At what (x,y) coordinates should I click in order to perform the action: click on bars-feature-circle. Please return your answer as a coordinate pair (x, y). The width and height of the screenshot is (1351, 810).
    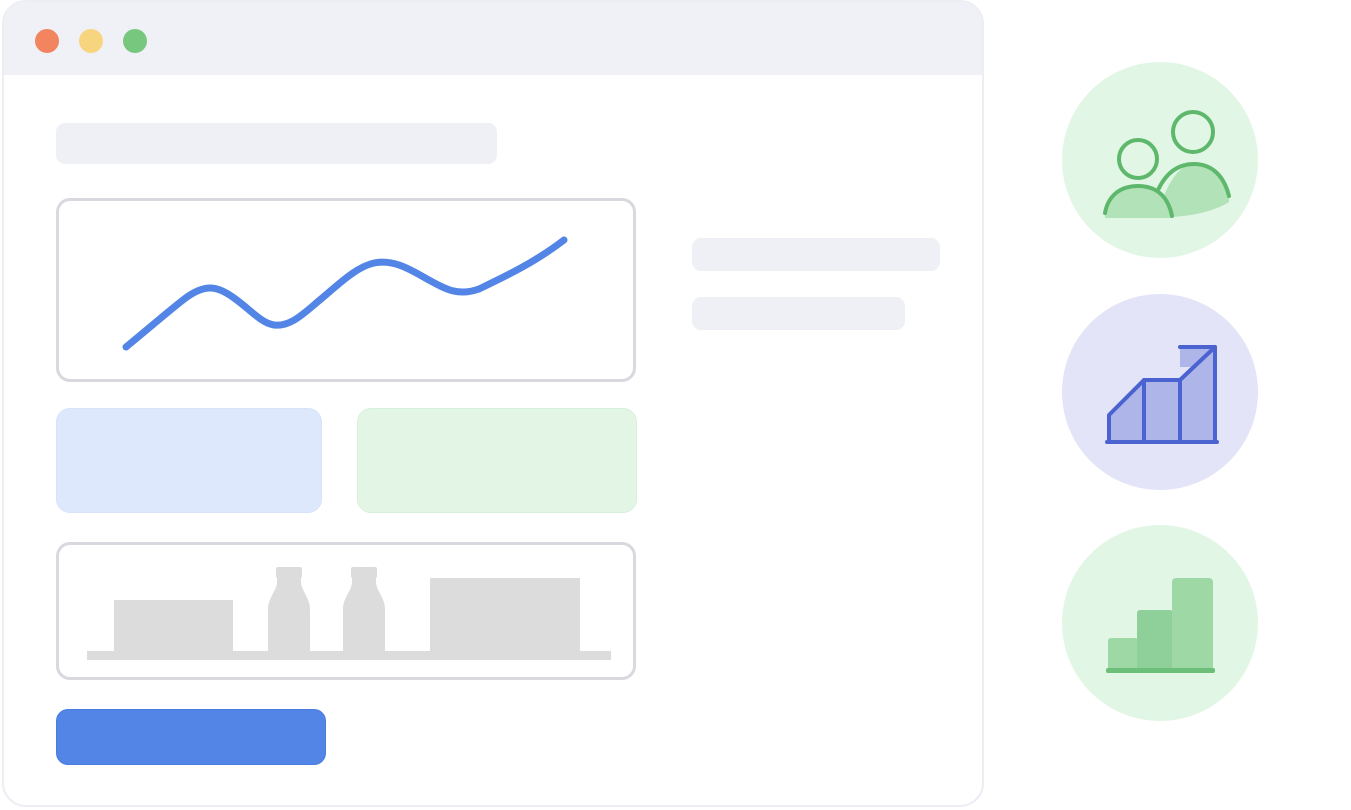
    Looking at the image, I should click on (1160, 623).